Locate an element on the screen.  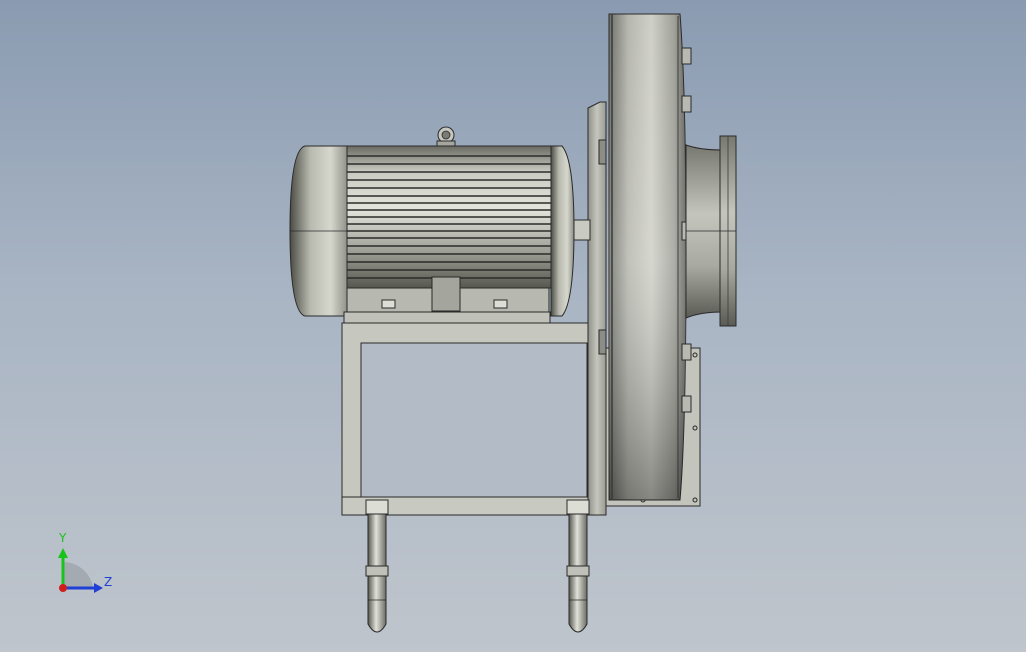
lifting-eye-icon is located at coordinates (446, 136).